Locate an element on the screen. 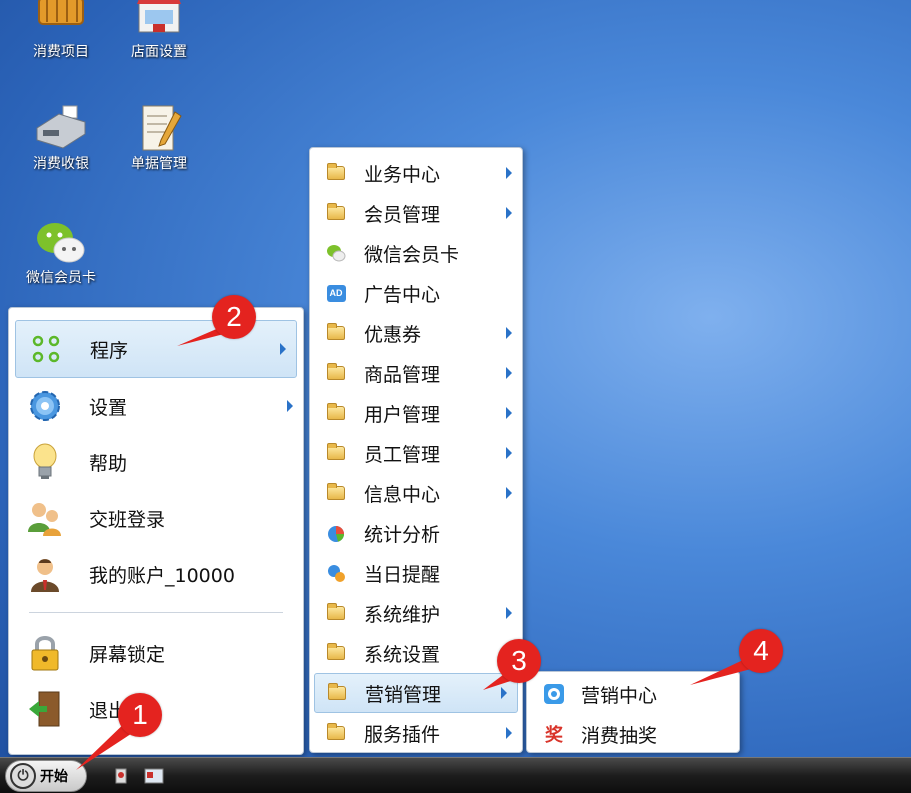 This screenshot has height=793, width=911. annotation-marker-1: 1 is located at coordinates (140, 715).